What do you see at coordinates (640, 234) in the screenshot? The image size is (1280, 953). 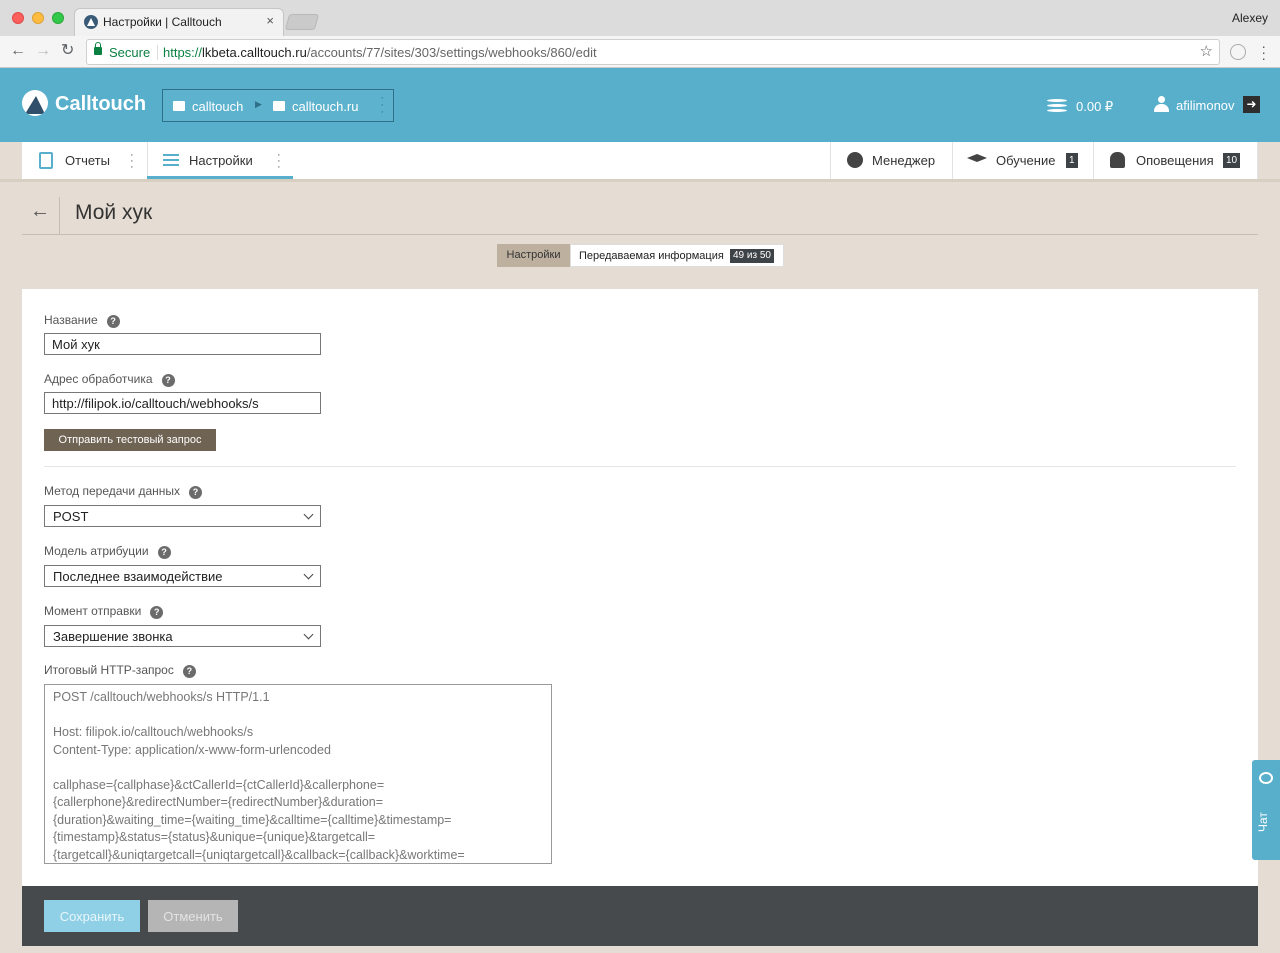 I see `heading-underline` at bounding box center [640, 234].